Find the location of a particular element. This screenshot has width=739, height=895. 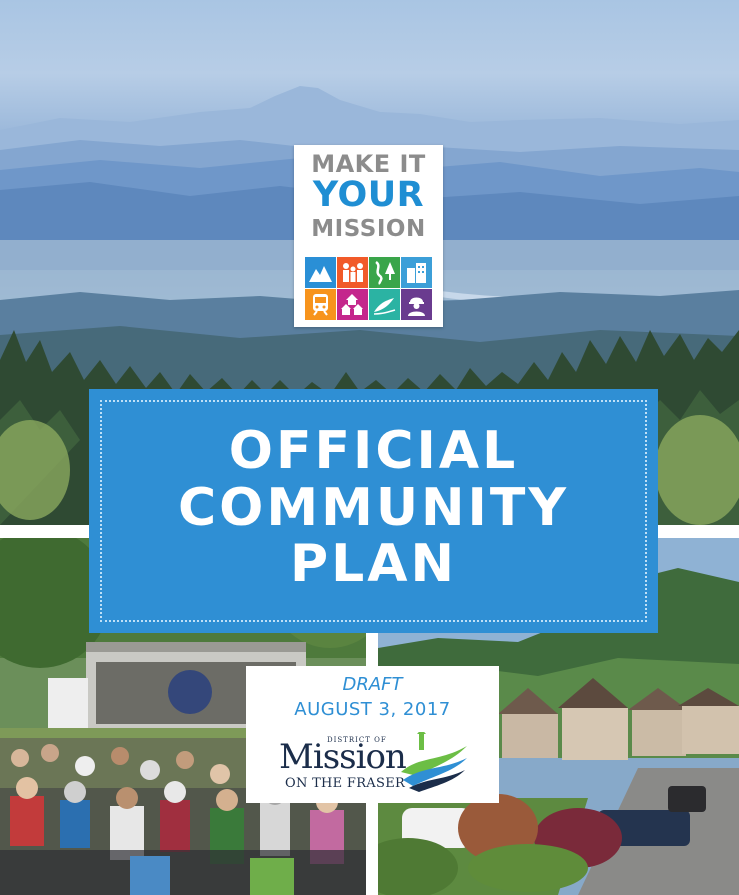

river-swoosh-icon is located at coordinates (434, 762).